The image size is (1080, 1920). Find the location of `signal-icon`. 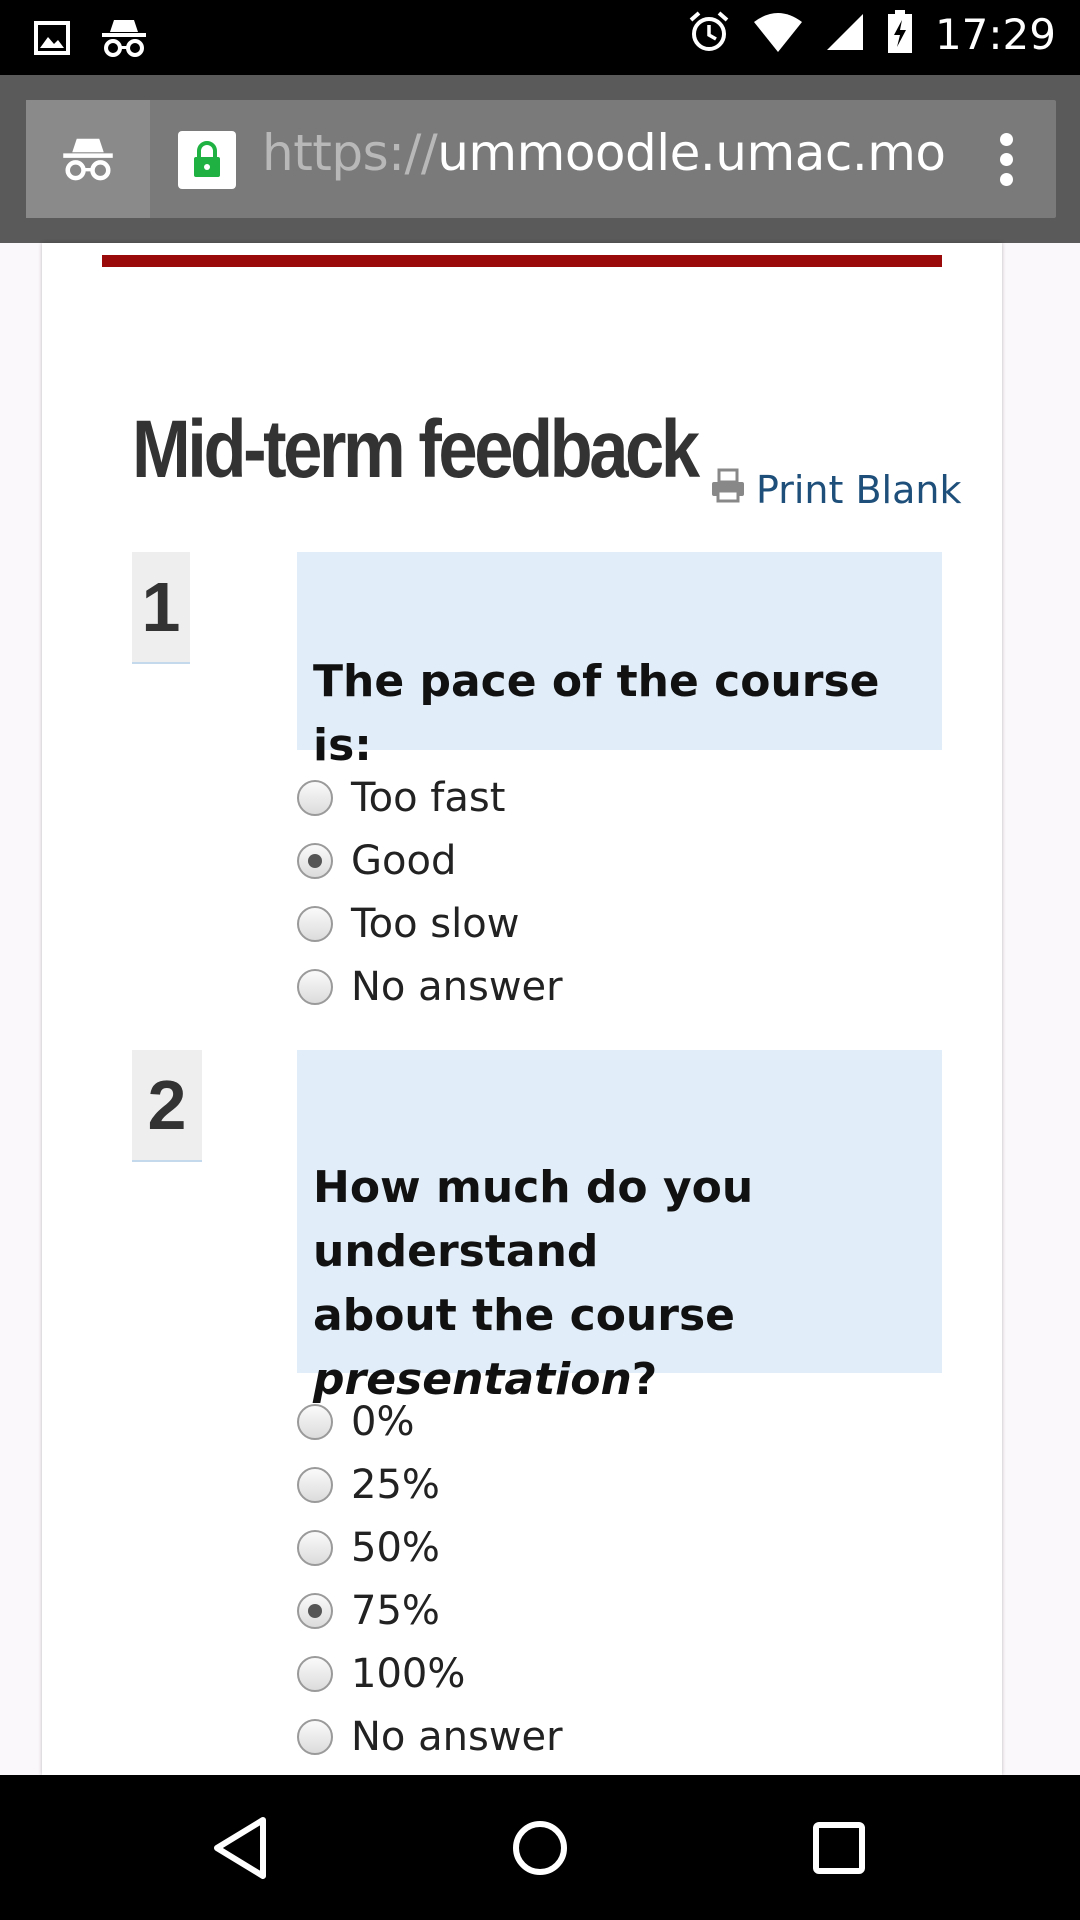

signal-icon is located at coordinates (845, 34).